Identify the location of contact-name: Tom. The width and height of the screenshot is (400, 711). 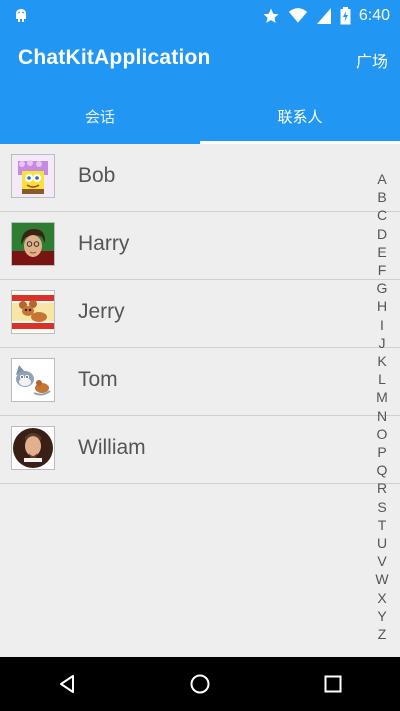
(98, 379).